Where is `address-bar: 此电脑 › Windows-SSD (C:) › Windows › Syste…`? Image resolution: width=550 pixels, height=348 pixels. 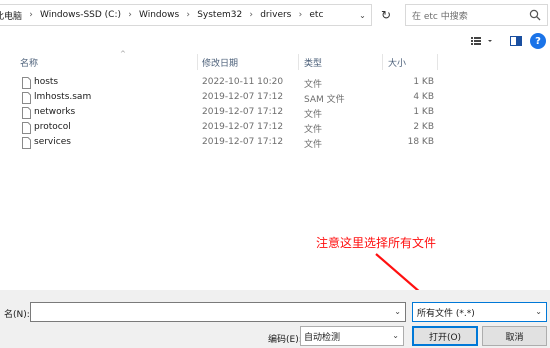
address-bar: 此电脑 › Windows-SSD (C:) › Windows › Syste… is located at coordinates (186, 15).